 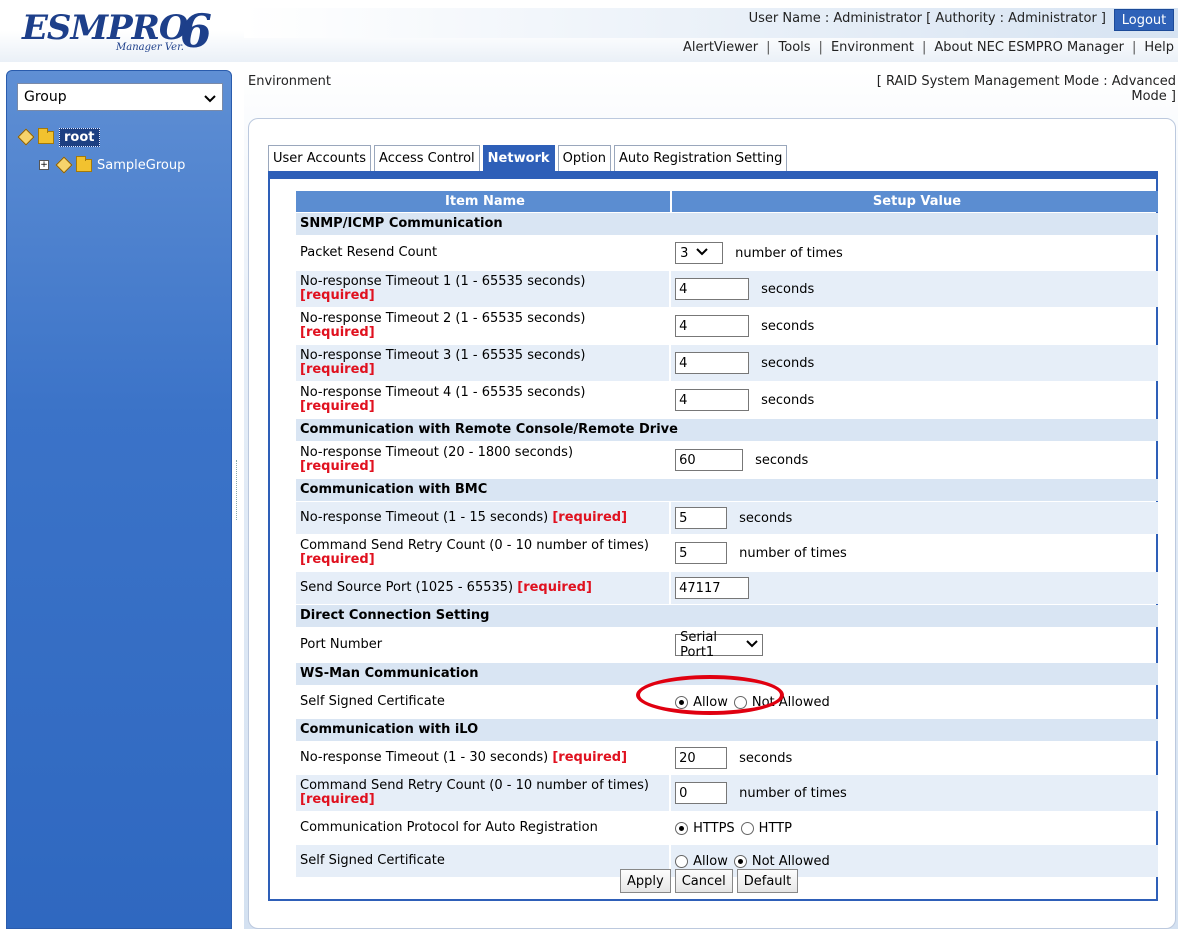 What do you see at coordinates (766, 828) in the screenshot?
I see `protocol-http-radio: HTTP` at bounding box center [766, 828].